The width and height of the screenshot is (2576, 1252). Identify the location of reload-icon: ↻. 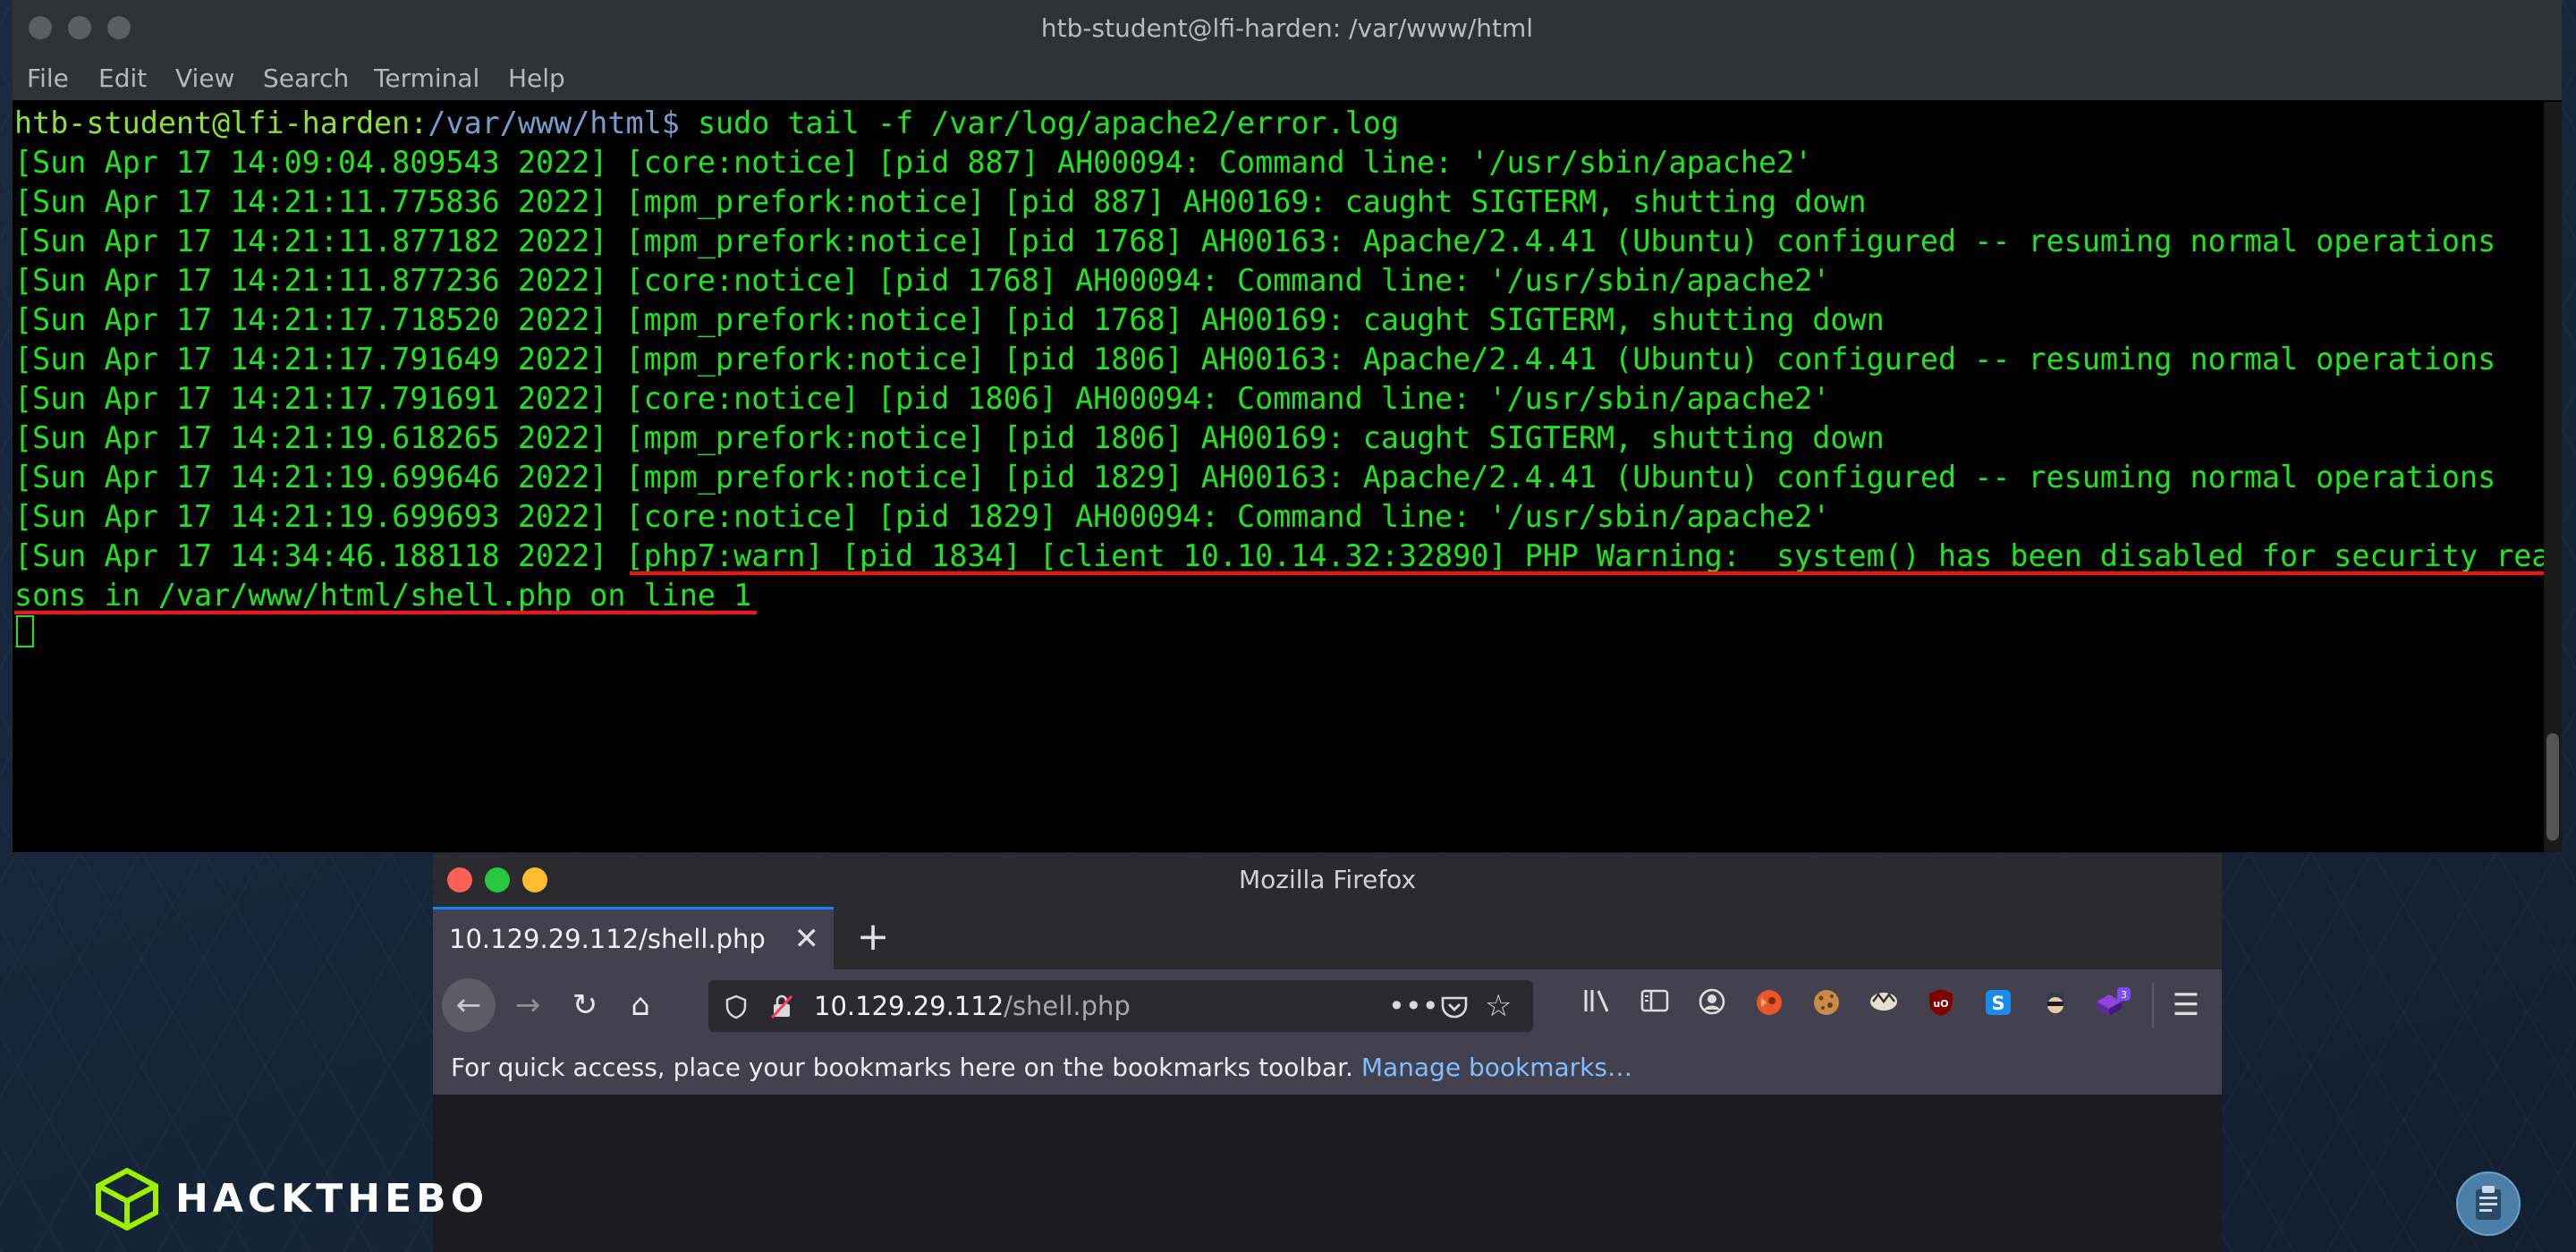
(585, 1005).